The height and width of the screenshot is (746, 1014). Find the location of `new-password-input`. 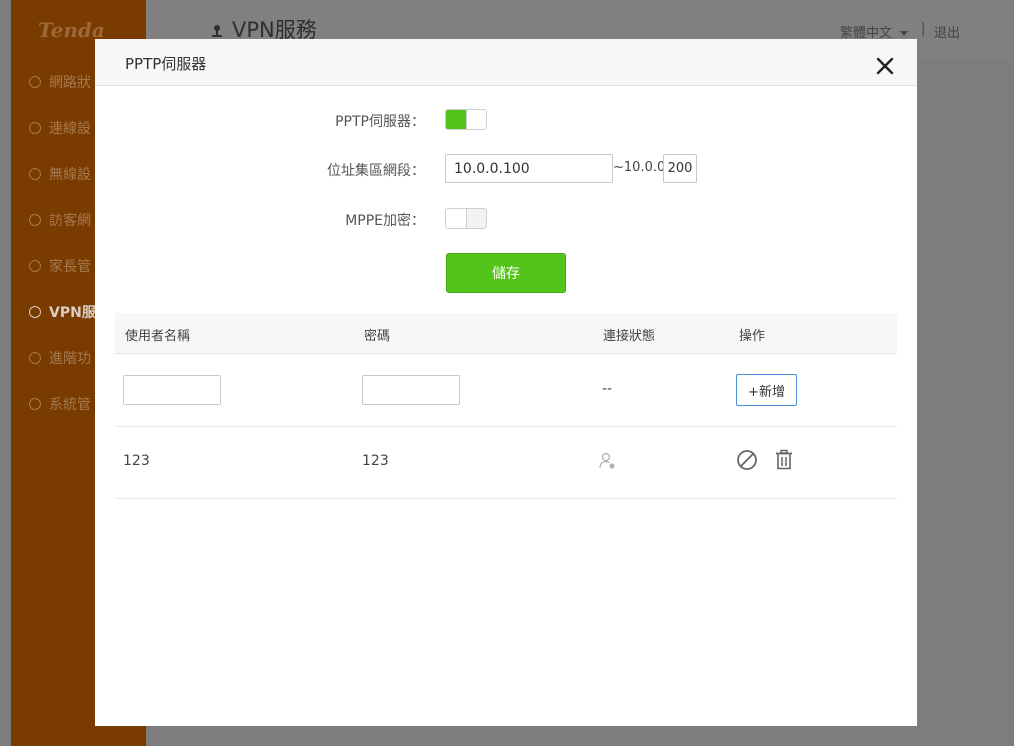

new-password-input is located at coordinates (411, 390).